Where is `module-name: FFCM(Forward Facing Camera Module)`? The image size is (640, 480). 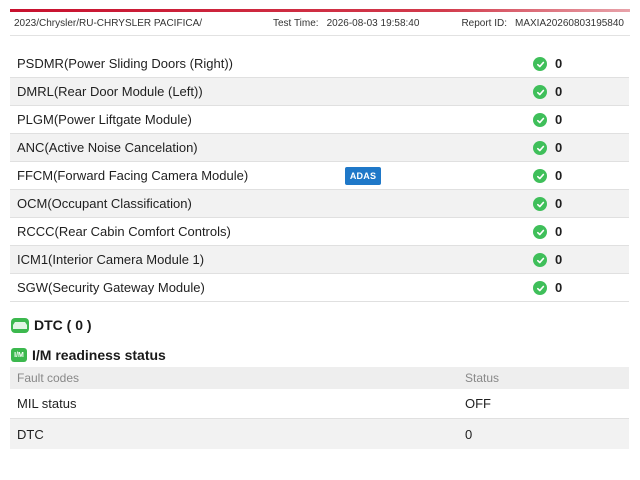 module-name: FFCM(Forward Facing Camera Module) is located at coordinates (133, 175).